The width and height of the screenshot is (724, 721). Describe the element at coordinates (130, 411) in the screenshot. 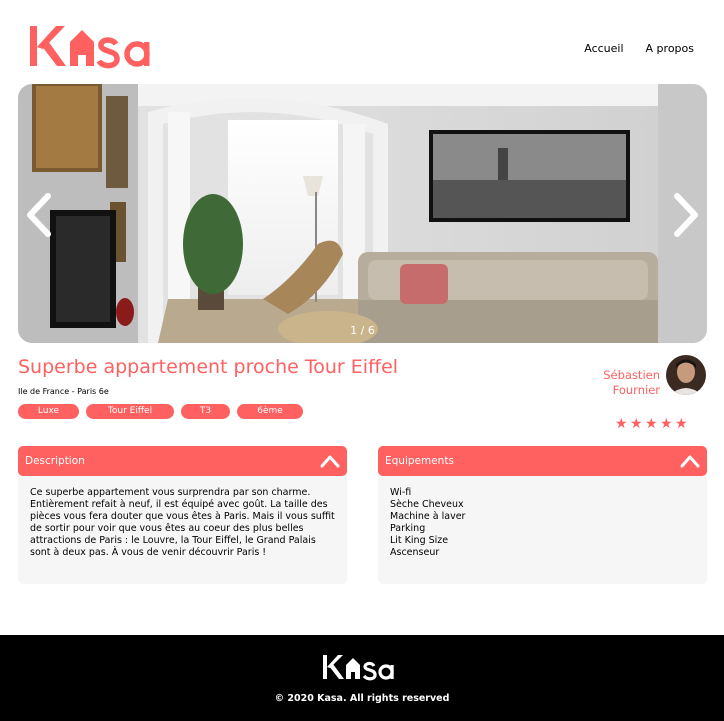

I see `tag: Tour Eiffel` at that location.